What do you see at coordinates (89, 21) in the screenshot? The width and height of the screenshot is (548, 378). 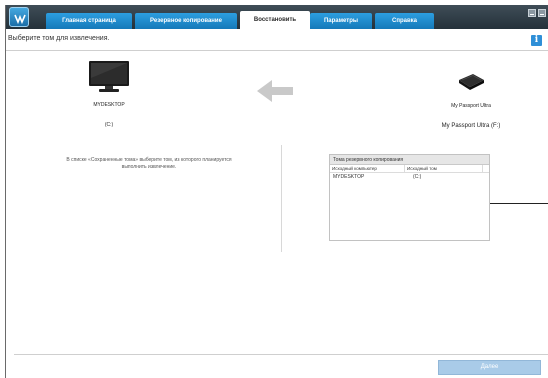 I see `tab-home: Главная страница` at bounding box center [89, 21].